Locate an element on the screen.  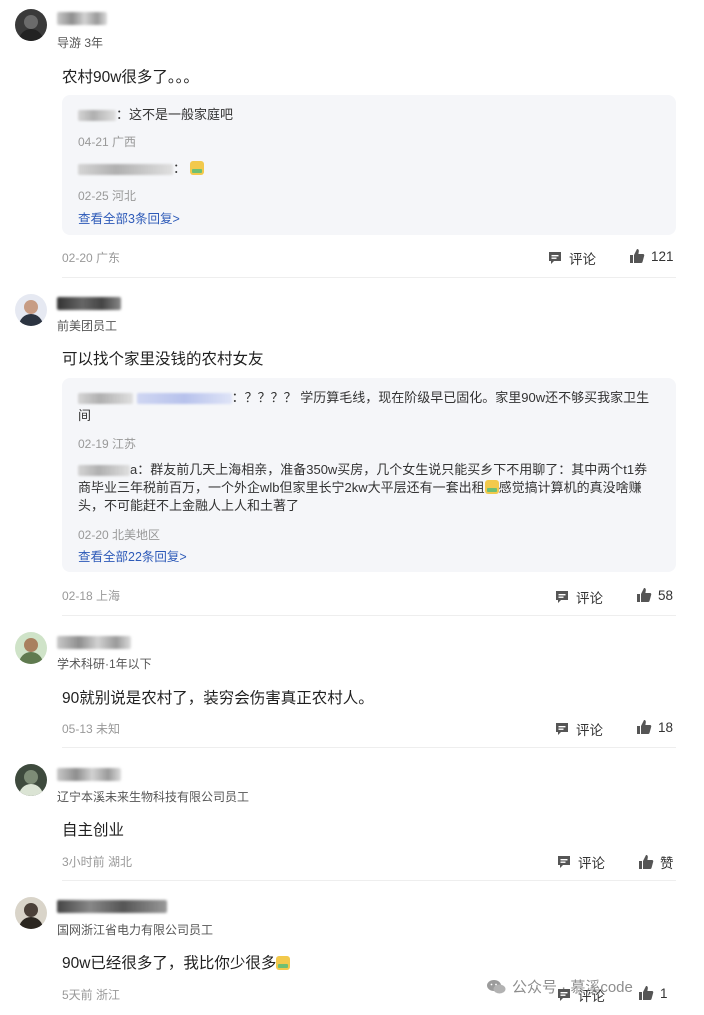
watermark: 公众号 · 慕溪code is located at coordinates (559, 986).